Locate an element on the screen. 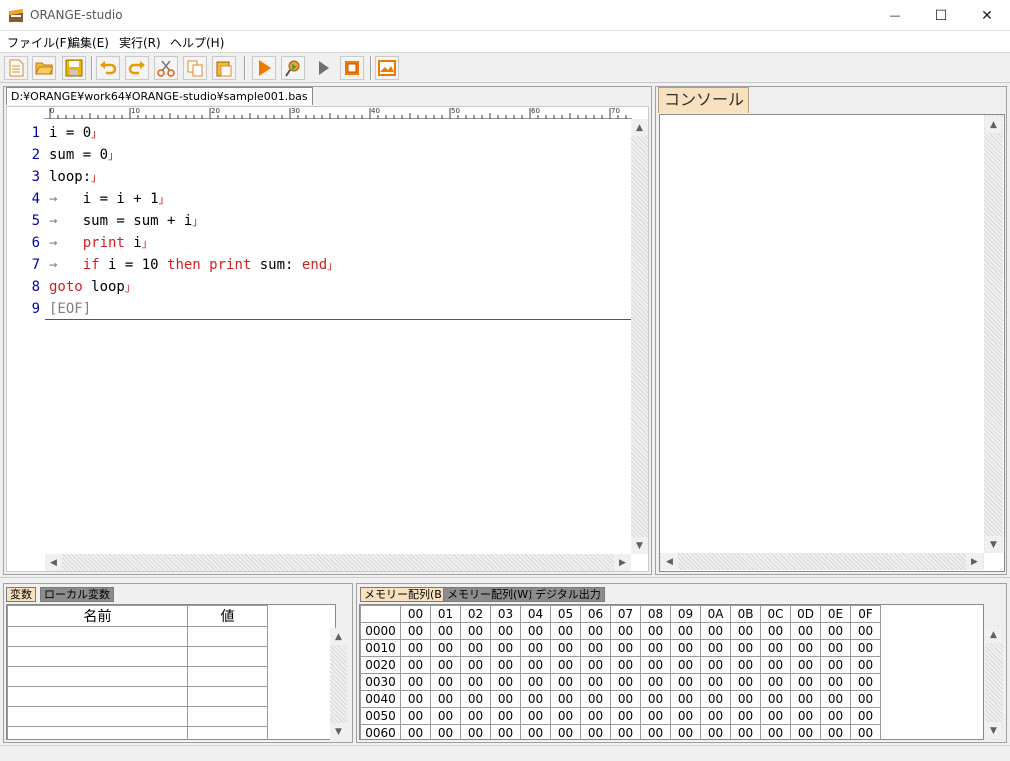  graphics-window-button is located at coordinates (387, 68).